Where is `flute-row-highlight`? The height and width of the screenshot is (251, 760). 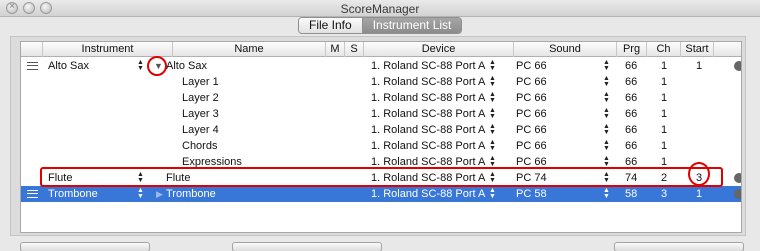
flute-row-highlight is located at coordinates (381, 177).